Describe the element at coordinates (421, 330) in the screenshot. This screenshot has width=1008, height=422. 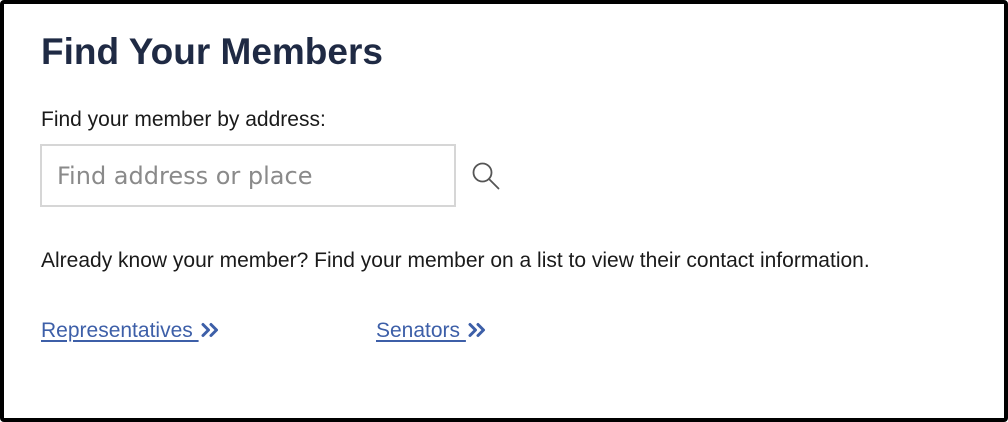
I see `senators-link-label: Senators` at that location.